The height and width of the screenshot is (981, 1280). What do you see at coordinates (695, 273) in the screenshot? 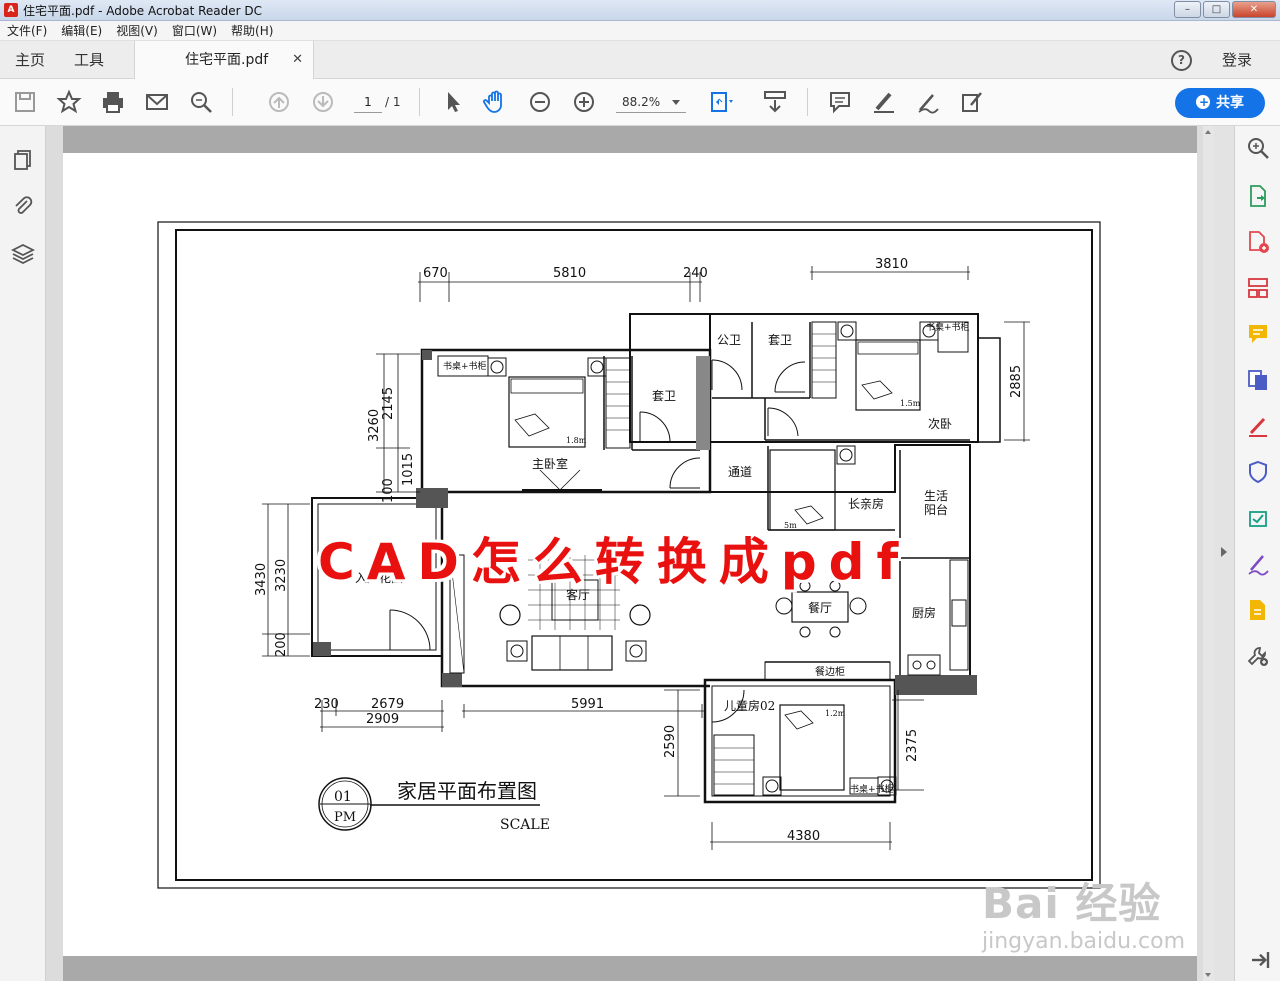
I see `dim-240: 240` at bounding box center [695, 273].